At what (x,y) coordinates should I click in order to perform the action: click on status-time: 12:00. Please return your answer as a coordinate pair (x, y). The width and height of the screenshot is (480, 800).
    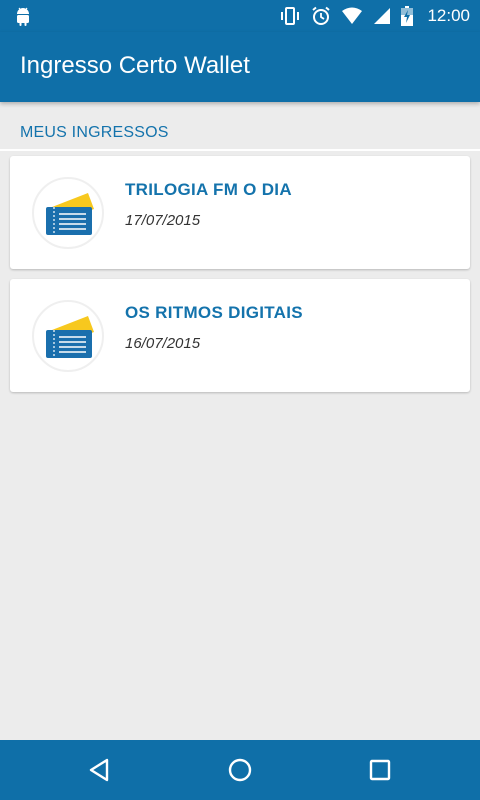
    Looking at the image, I should click on (448, 15).